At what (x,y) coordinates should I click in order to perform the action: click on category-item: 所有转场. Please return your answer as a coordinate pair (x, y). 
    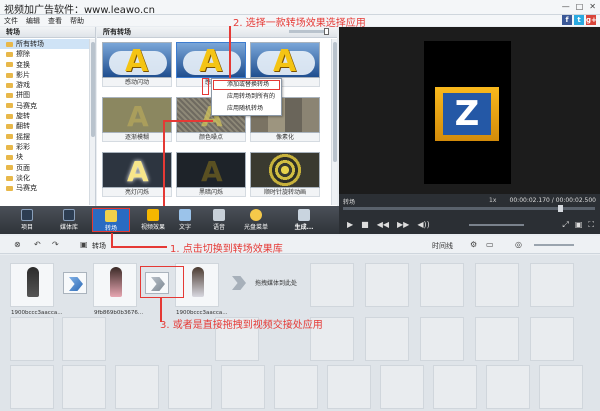
    Looking at the image, I should click on (47, 44).